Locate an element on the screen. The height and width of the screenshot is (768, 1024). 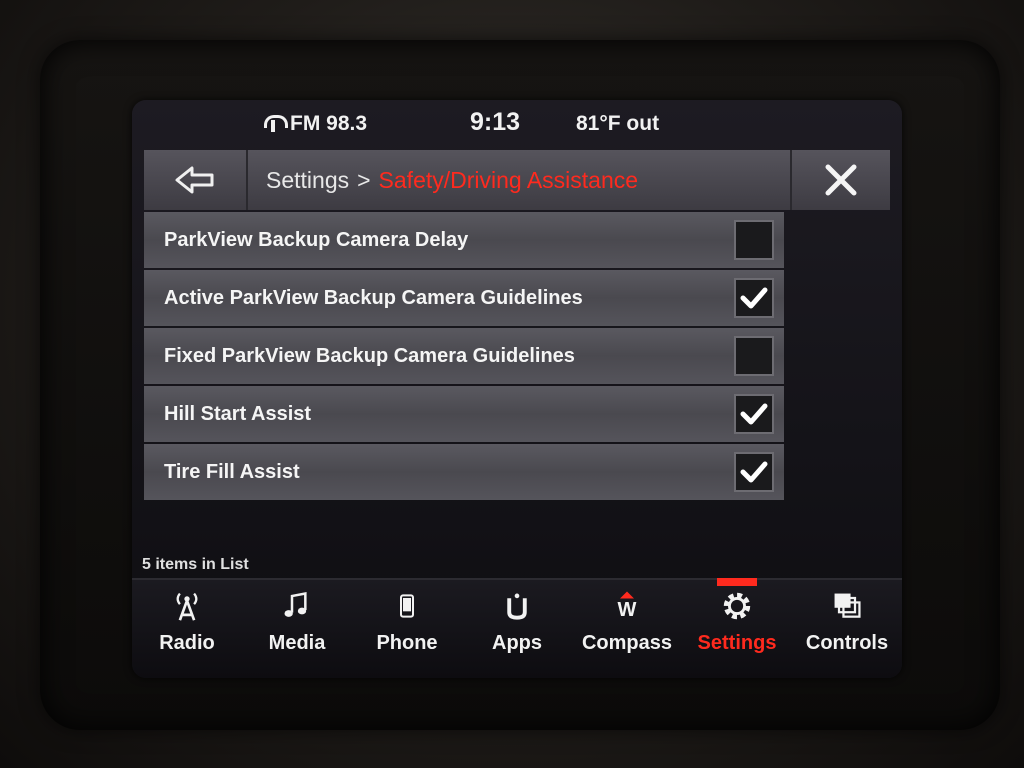
close-icon is located at coordinates (841, 180).